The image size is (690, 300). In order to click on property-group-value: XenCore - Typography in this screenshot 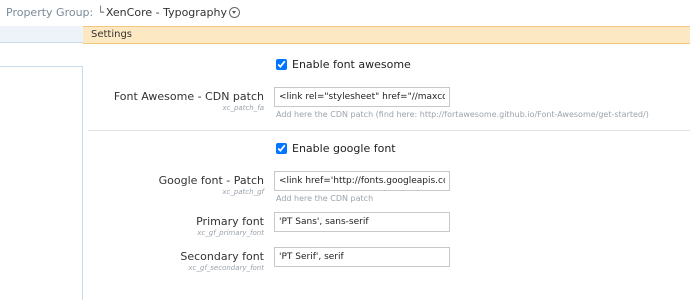, I will do `click(166, 12)`.